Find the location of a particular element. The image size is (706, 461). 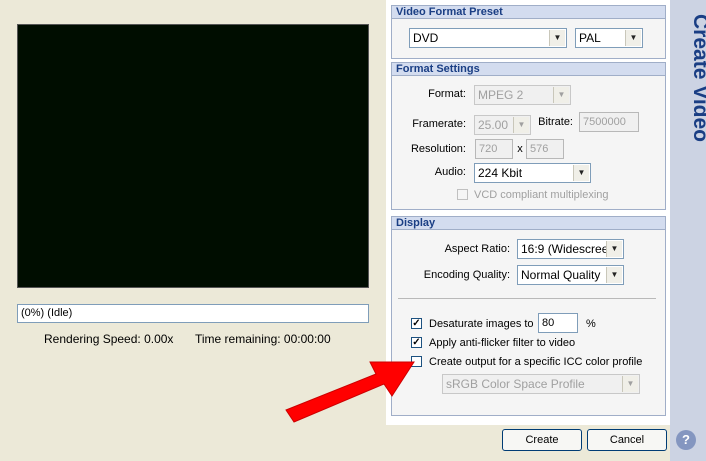

aspect-ratio-select: 16:9 (Widescree ▼ is located at coordinates (570, 249).